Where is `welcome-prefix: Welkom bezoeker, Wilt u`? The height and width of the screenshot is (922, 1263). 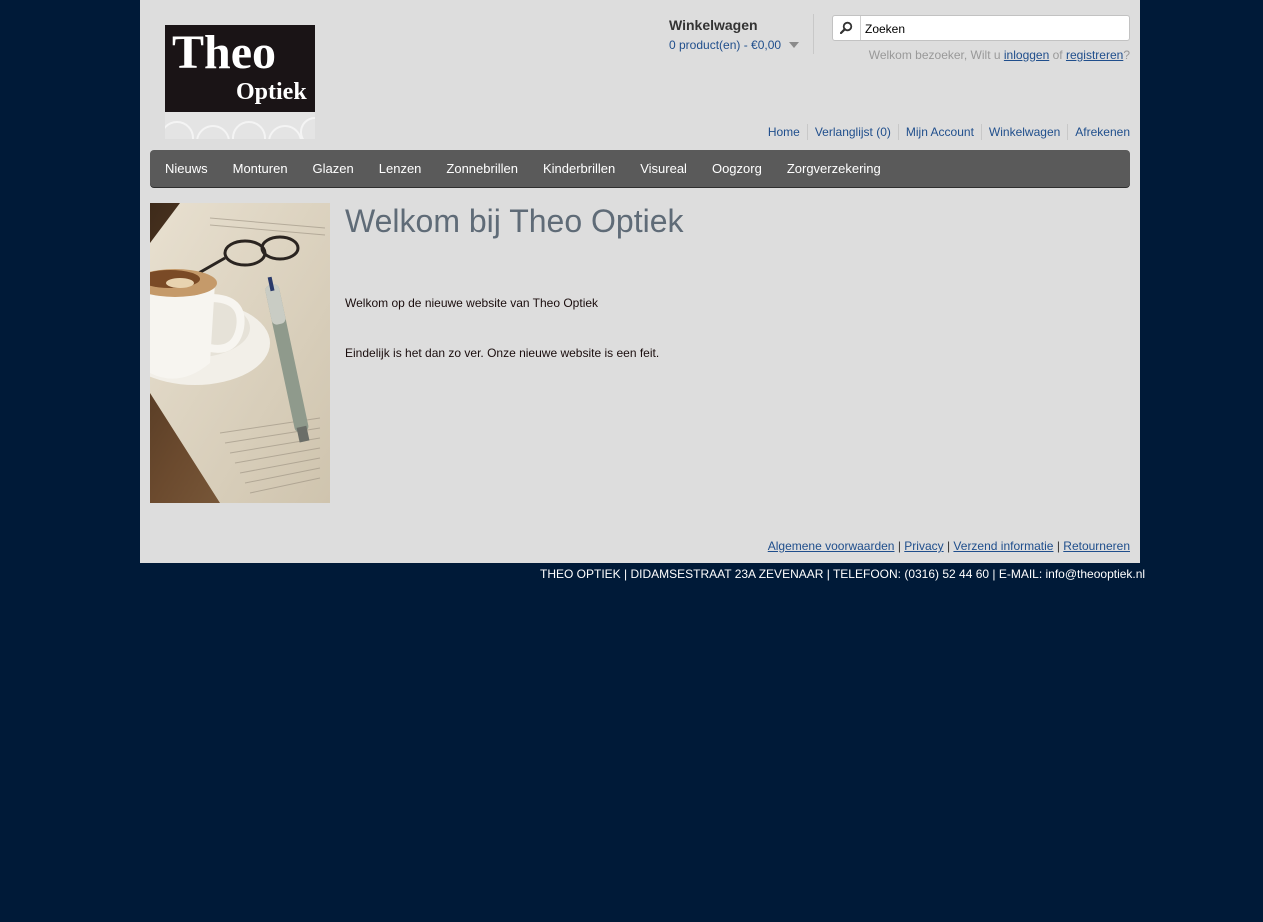 welcome-prefix: Welkom bezoeker, Wilt u is located at coordinates (936, 55).